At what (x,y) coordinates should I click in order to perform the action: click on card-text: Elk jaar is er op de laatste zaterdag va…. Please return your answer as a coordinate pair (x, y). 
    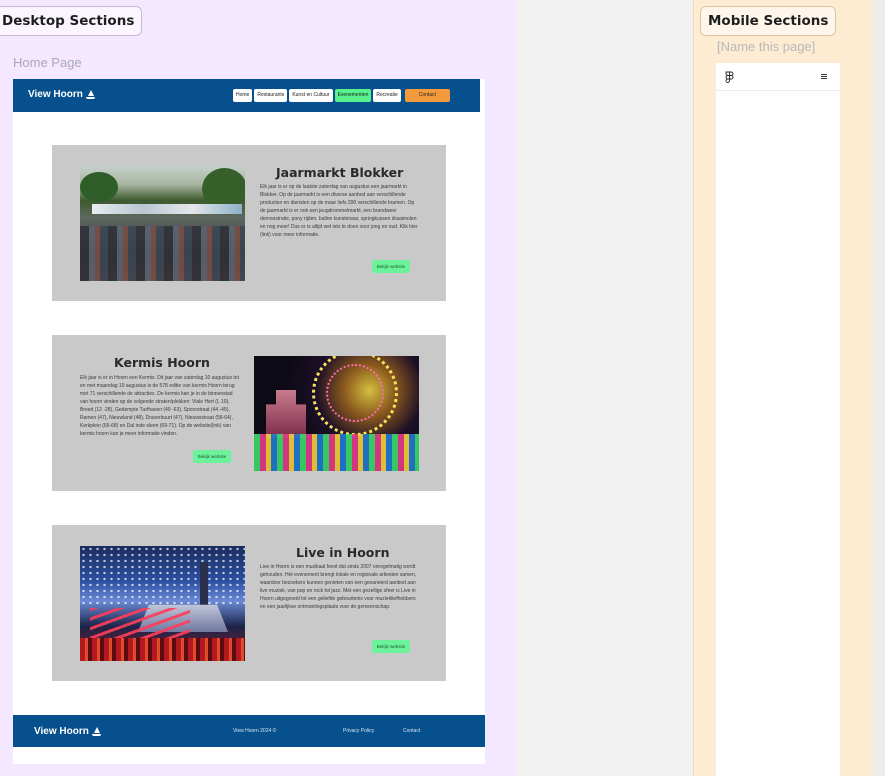
    Looking at the image, I should click on (339, 211).